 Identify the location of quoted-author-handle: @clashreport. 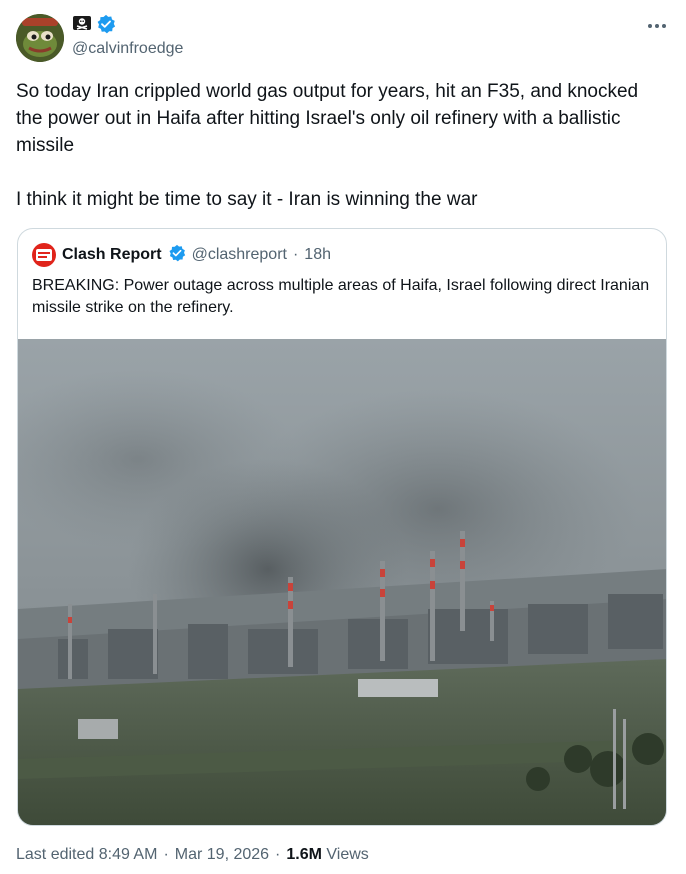
(239, 255).